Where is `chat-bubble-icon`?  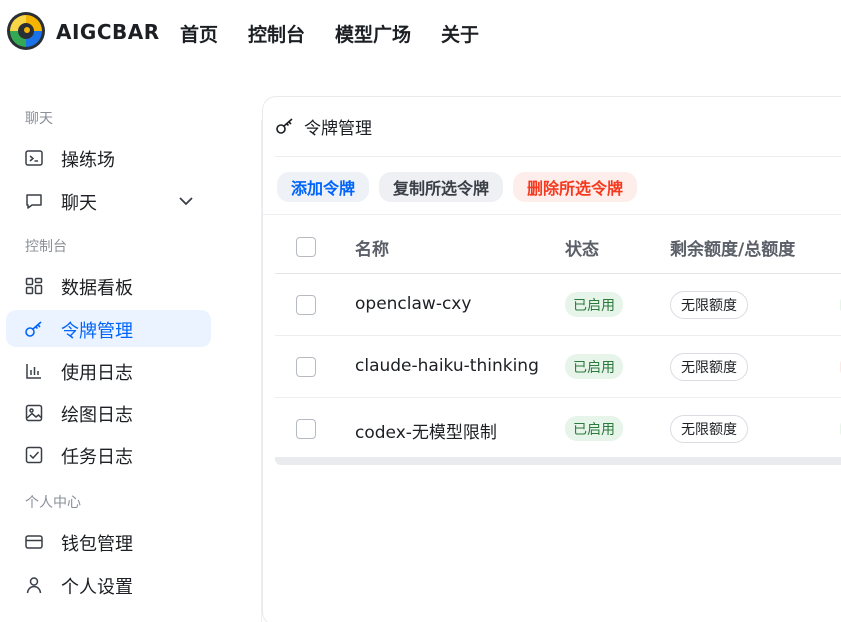
chat-bubble-icon is located at coordinates (34, 201).